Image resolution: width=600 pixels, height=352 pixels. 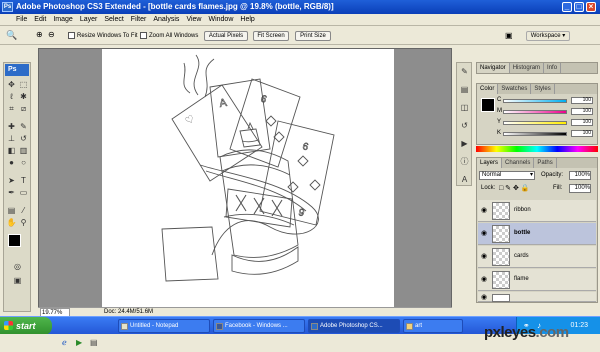 I want to click on foreground-color-swatch, so click(x=14, y=240).